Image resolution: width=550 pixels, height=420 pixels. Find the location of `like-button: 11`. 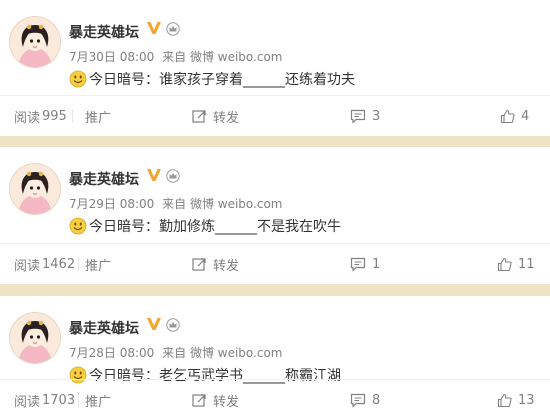

like-button: 11 is located at coordinates (516, 264).